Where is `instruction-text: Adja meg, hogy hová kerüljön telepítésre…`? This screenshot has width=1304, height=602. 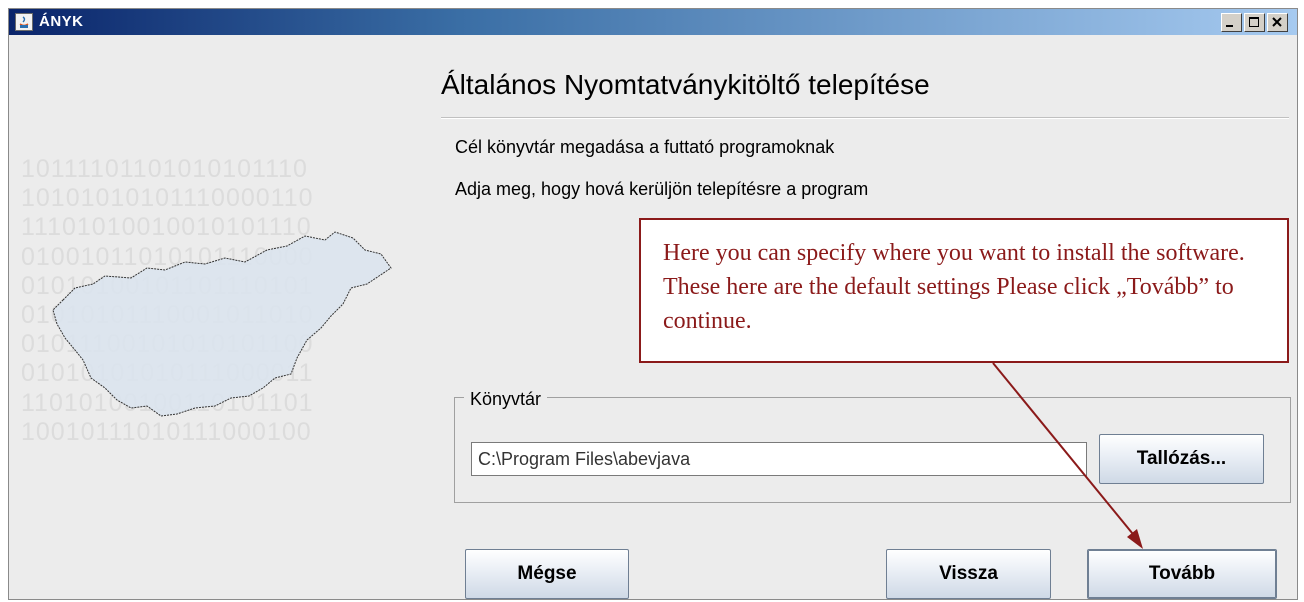 instruction-text: Adja meg, hogy hová kerüljön telepítésre… is located at coordinates (662, 189).